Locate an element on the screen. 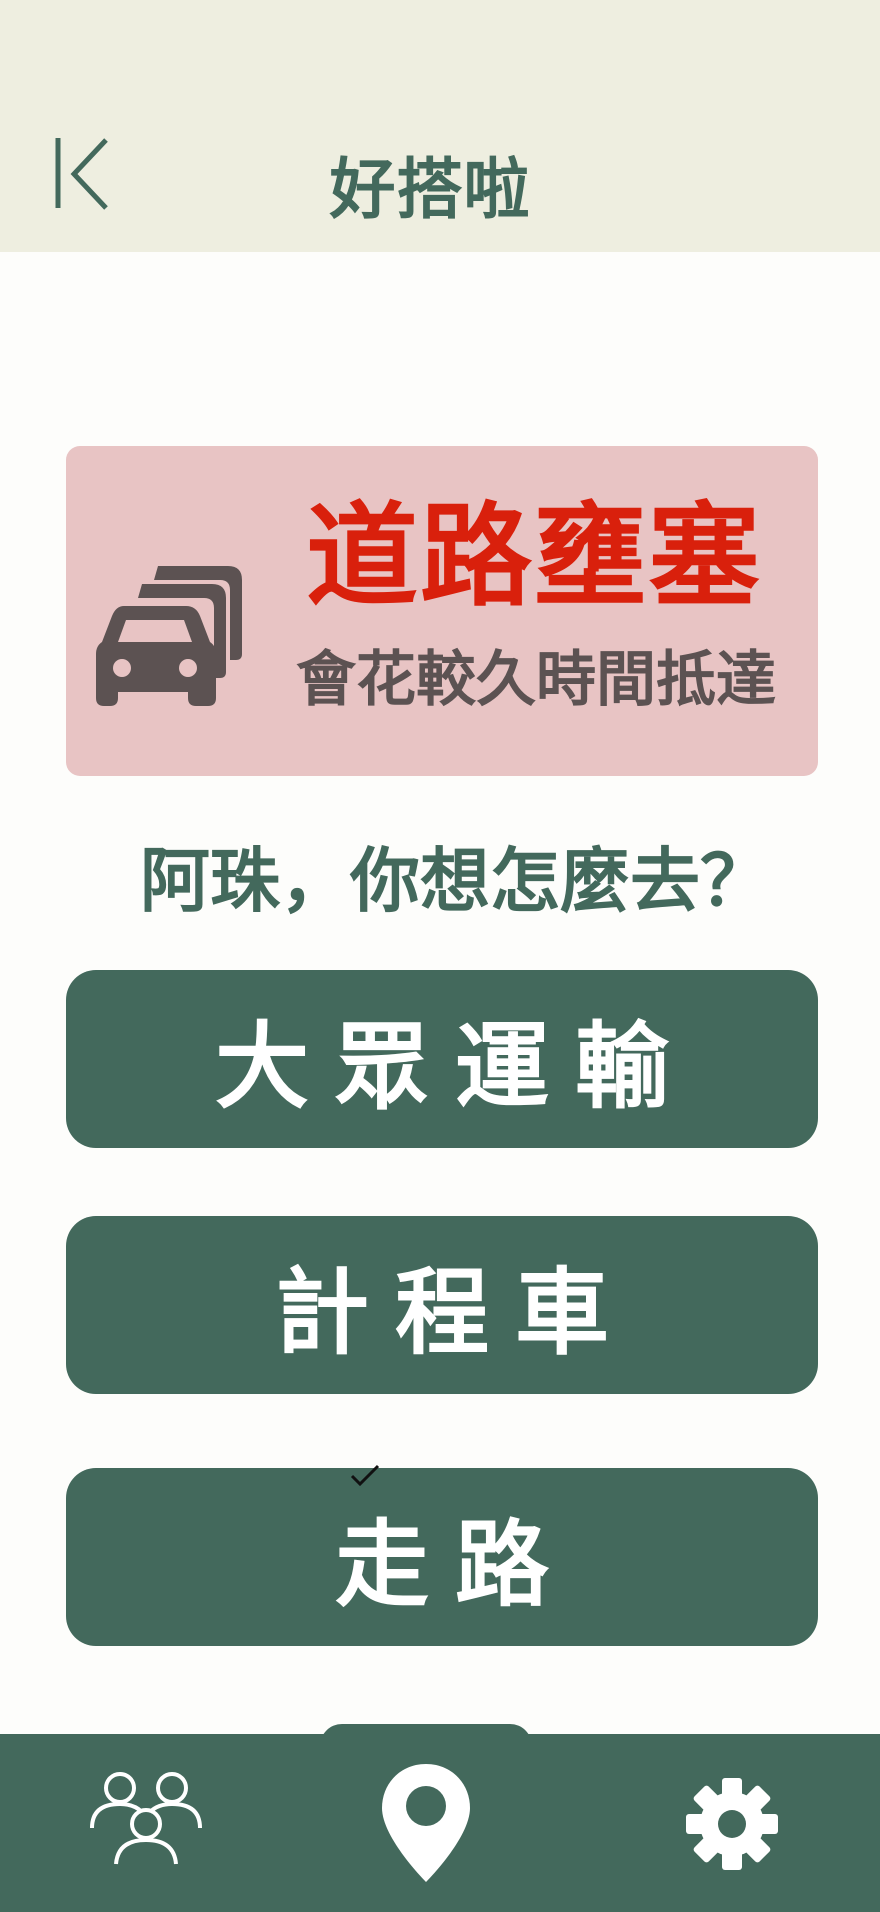  people-icon is located at coordinates (146, 1818).